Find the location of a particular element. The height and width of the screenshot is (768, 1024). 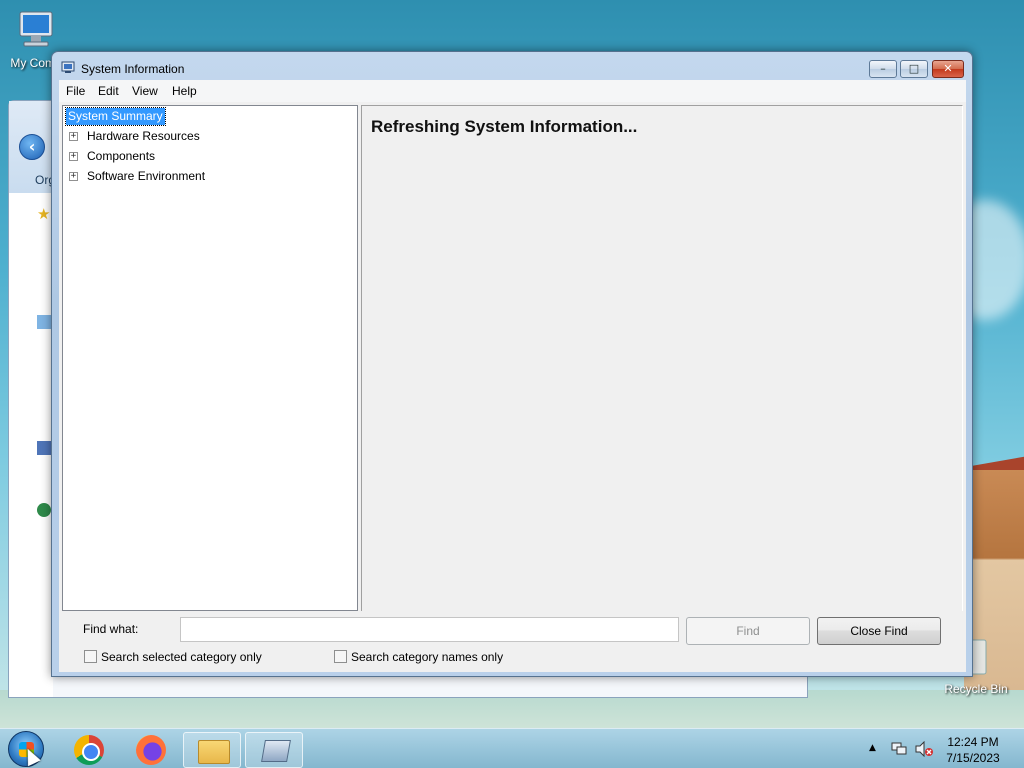

menu-help: Help is located at coordinates (184, 91).